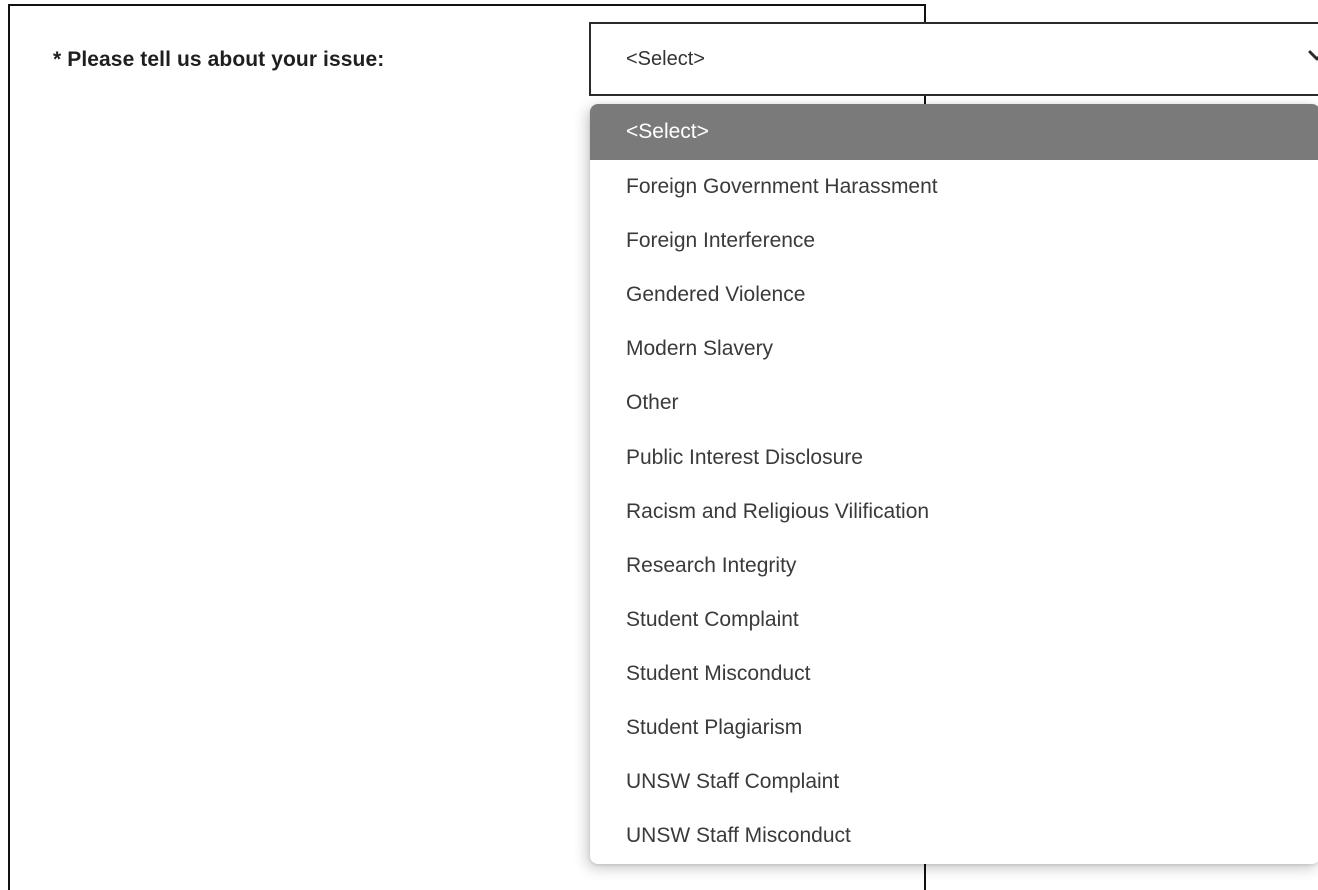  I want to click on dropdown-option-student-misconduct: Student Misconduct, so click(954, 674).